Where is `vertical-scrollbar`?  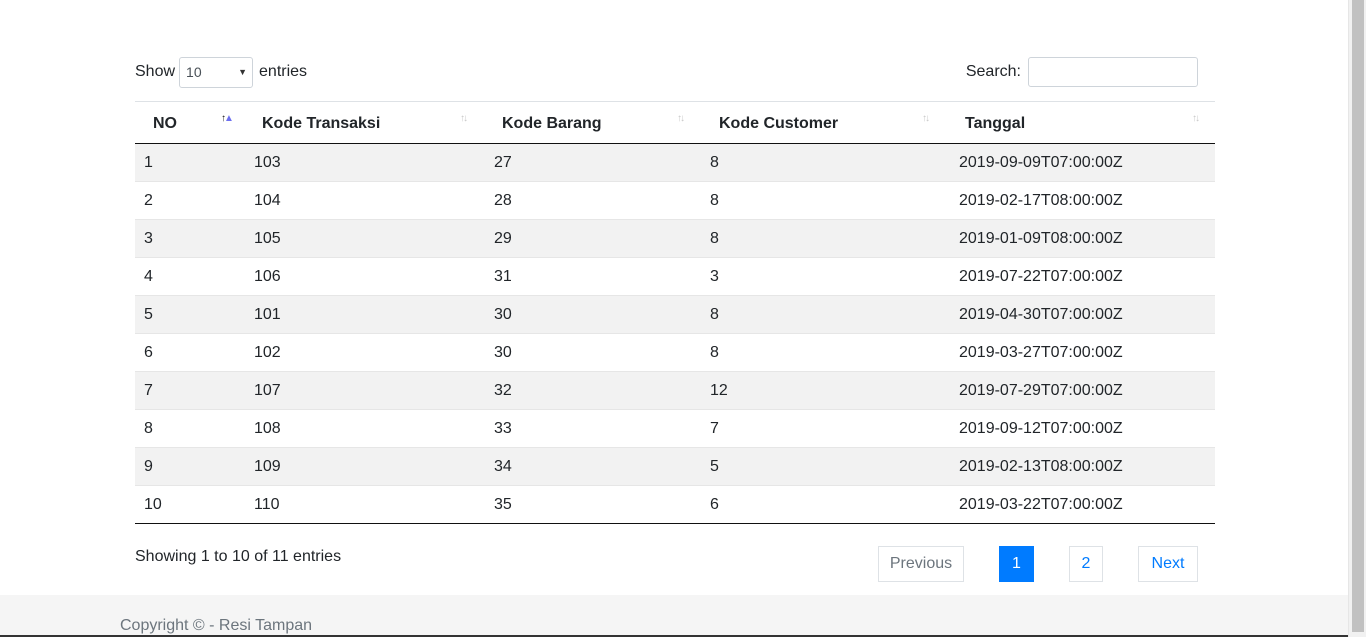
vertical-scrollbar is located at coordinates (1357, 318).